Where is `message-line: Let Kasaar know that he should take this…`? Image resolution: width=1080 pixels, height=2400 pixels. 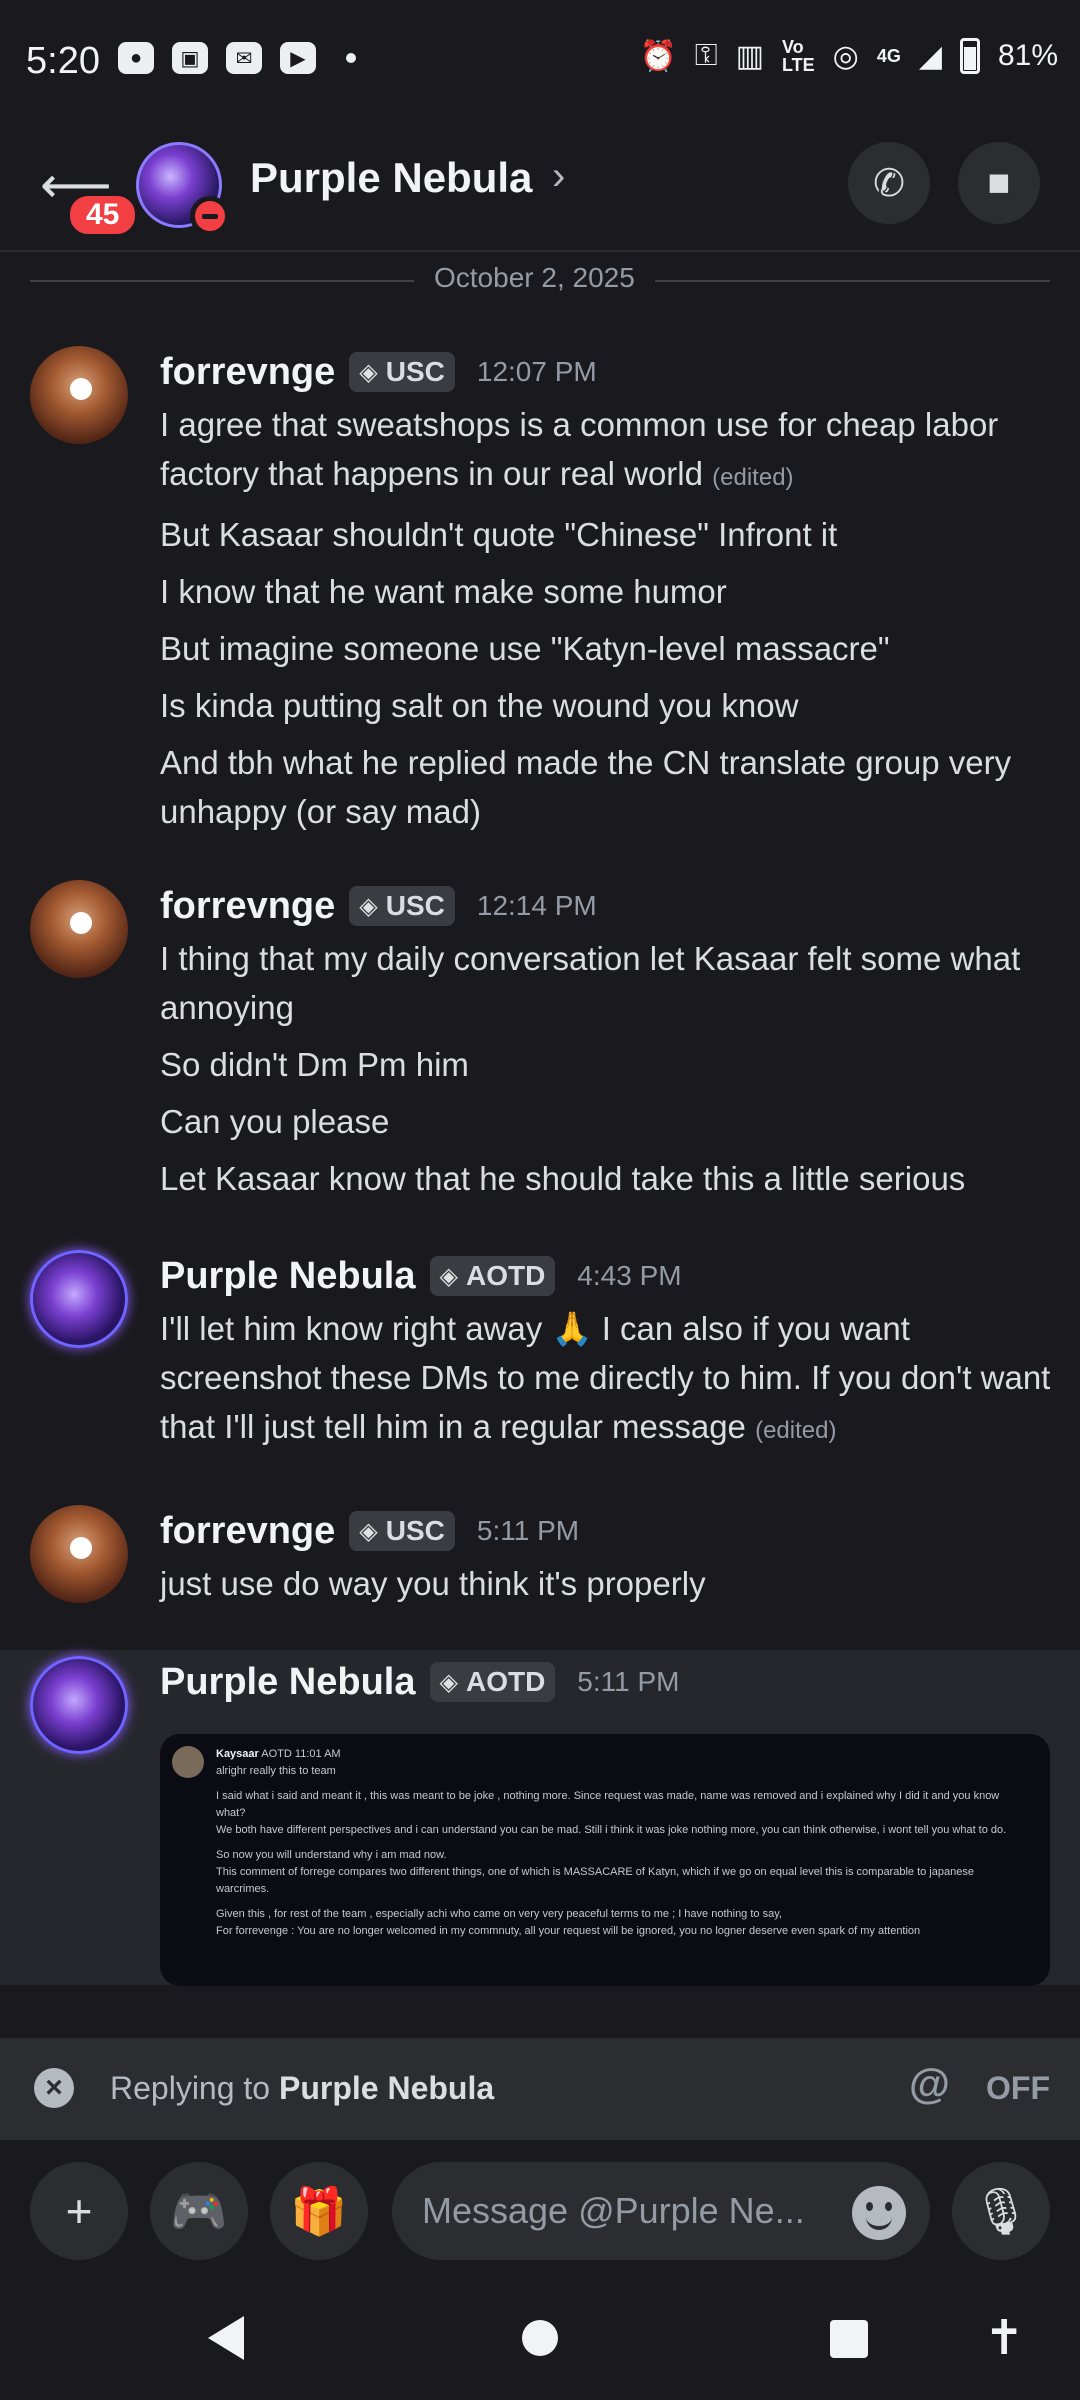
message-line: Let Kasaar know that he should take this… is located at coordinates (563, 1178).